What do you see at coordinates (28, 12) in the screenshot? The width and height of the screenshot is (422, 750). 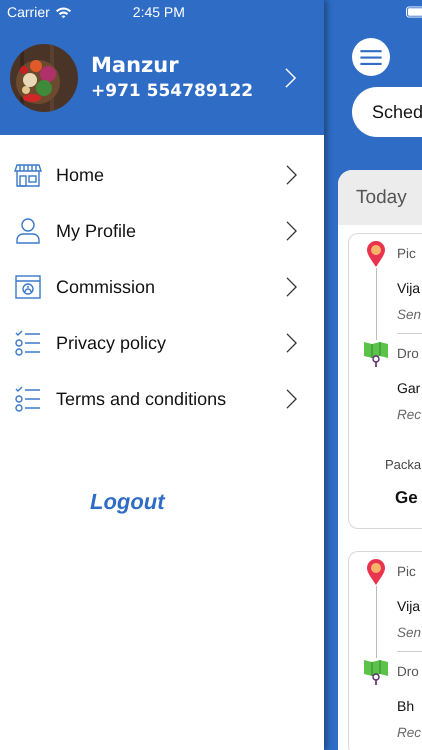 I see `carrier-label: Carrier` at bounding box center [28, 12].